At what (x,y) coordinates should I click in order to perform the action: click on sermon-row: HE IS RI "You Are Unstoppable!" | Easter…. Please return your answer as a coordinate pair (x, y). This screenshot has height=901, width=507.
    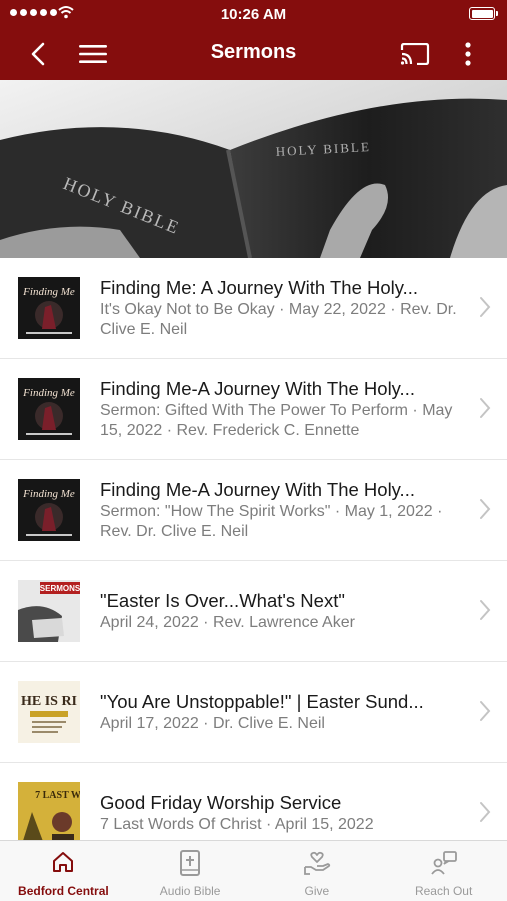
    Looking at the image, I should click on (253, 712).